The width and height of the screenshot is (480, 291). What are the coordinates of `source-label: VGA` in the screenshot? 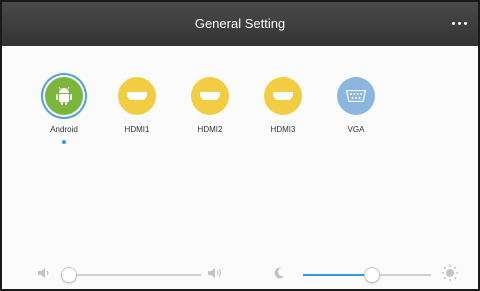 It's located at (356, 129).